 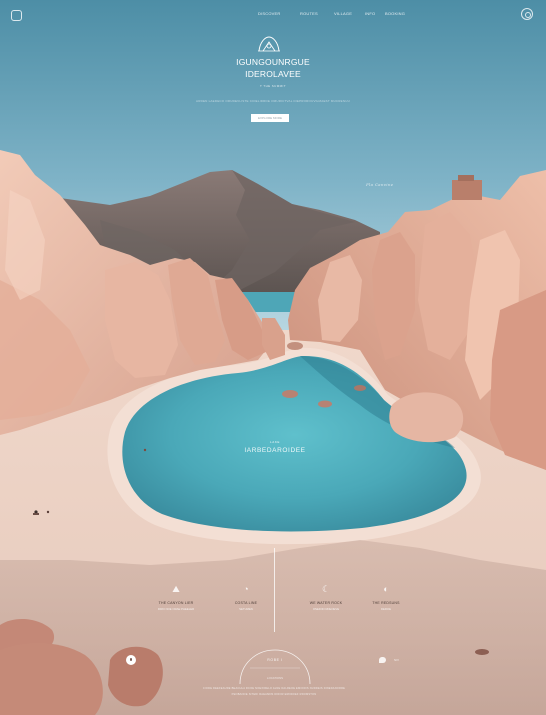 What do you see at coordinates (386, 609) in the screenshot?
I see `feature-desc: DEROE` at bounding box center [386, 609].